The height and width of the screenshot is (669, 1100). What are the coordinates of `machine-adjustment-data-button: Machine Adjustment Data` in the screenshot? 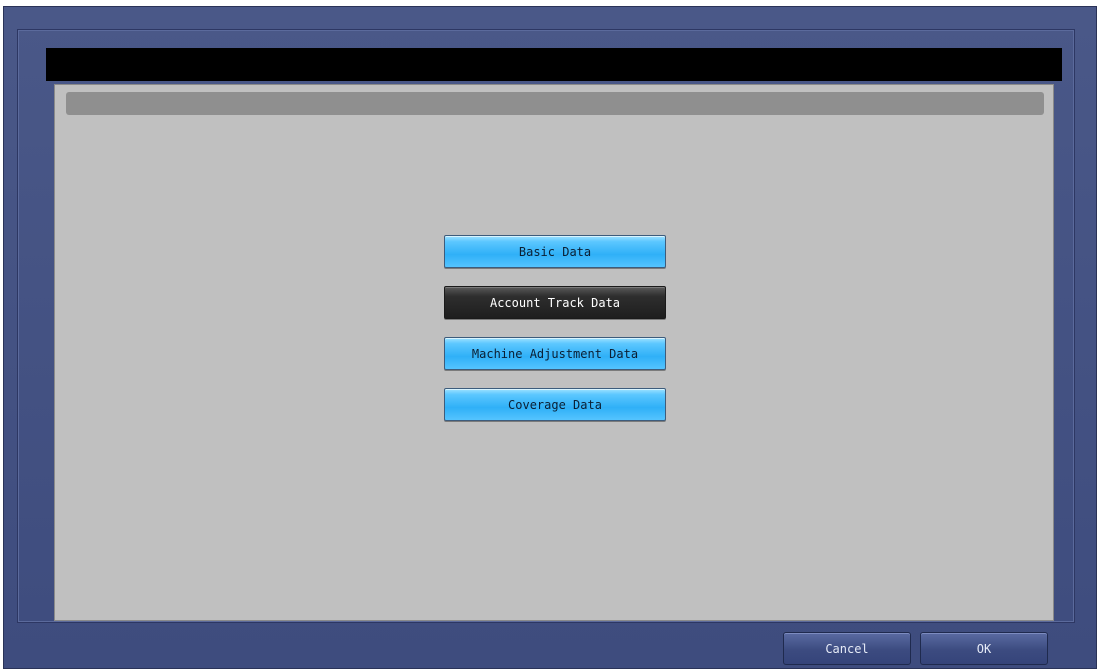 It's located at (555, 353).